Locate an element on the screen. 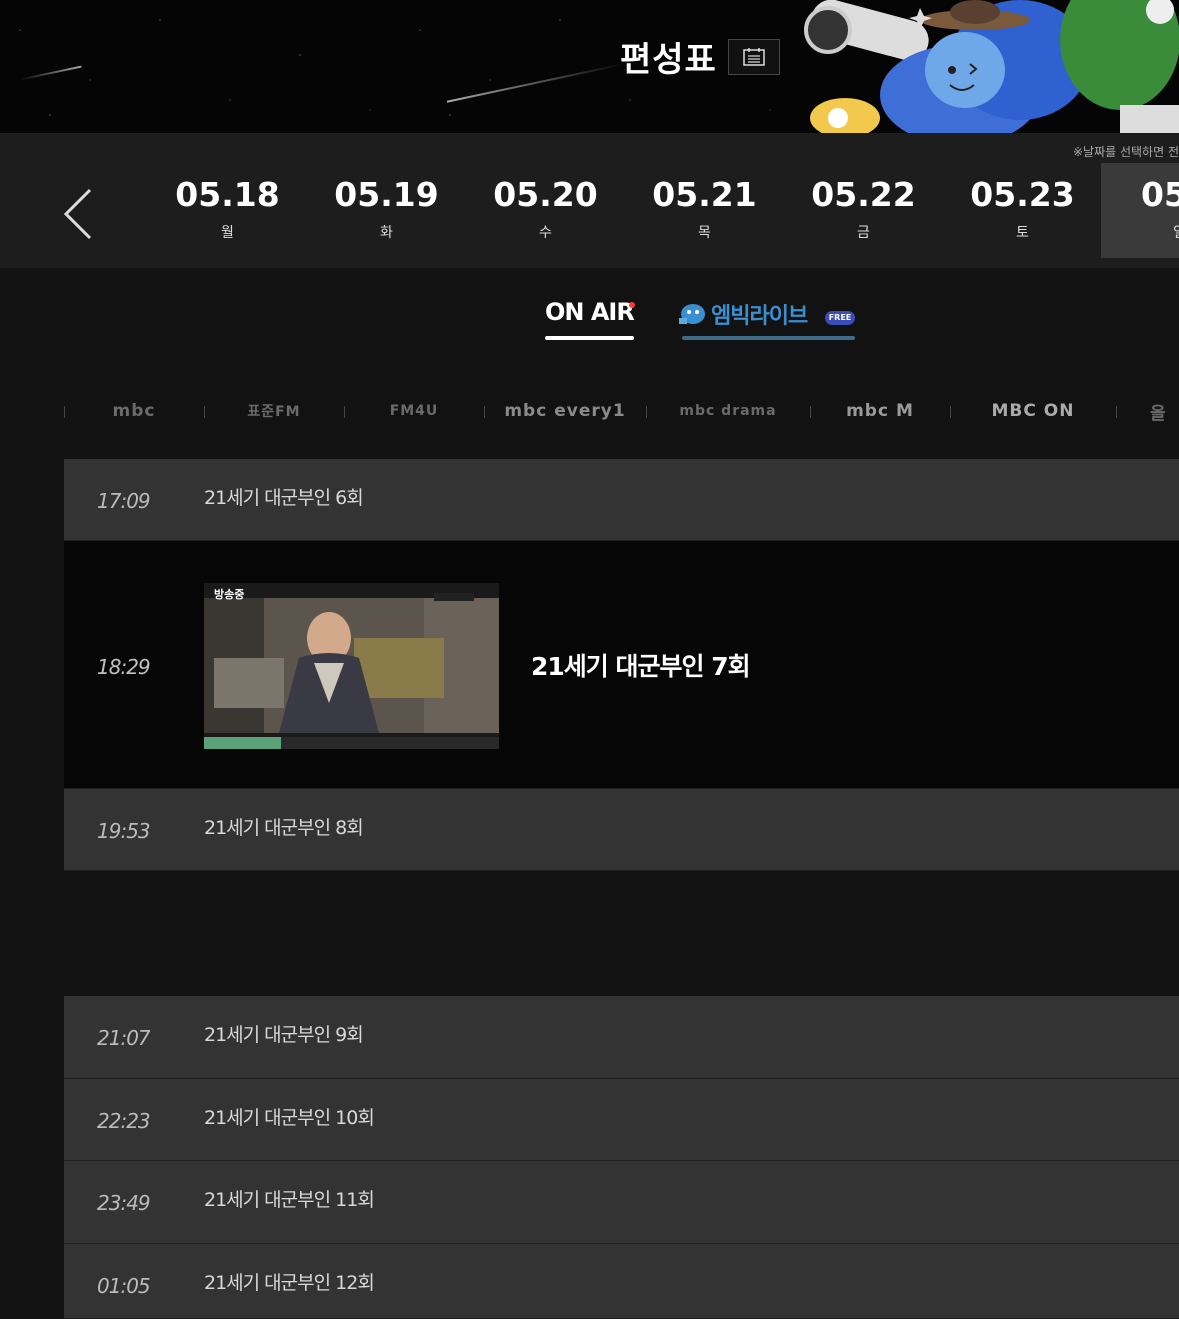  tab-mbig-live: 엠빅라이브 FREE is located at coordinates (766, 319).